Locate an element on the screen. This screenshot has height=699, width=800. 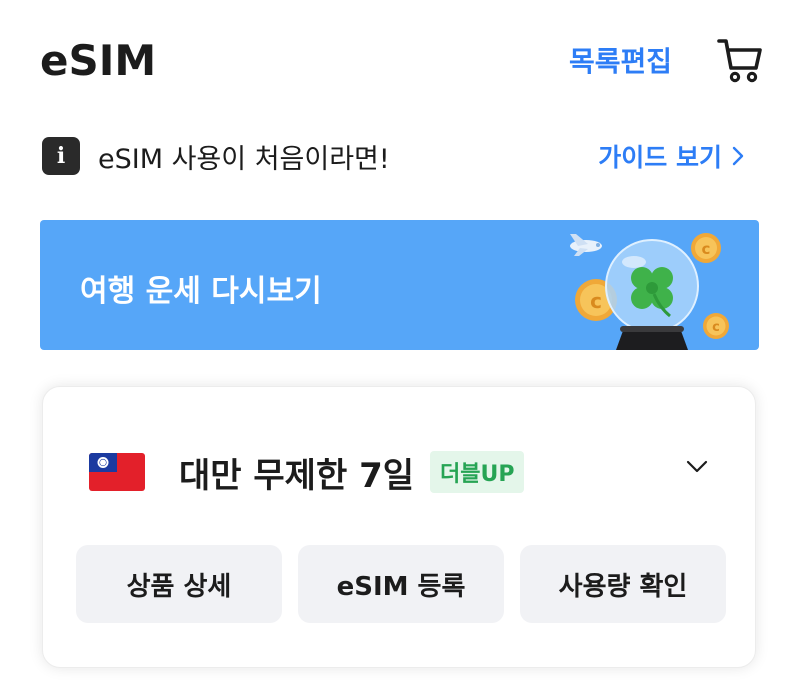
taiwan-flag-icon is located at coordinates (117, 472).